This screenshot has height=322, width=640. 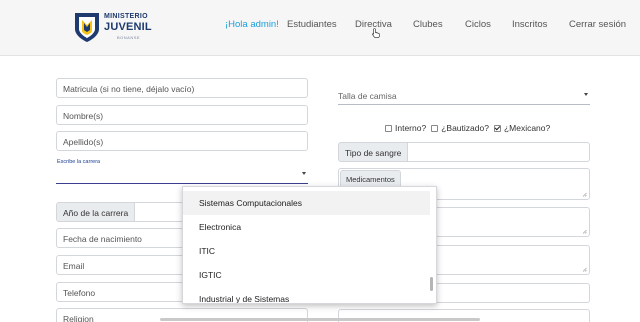 I want to click on tipo-sangre-label: Tipo de sangre, so click(x=373, y=152).